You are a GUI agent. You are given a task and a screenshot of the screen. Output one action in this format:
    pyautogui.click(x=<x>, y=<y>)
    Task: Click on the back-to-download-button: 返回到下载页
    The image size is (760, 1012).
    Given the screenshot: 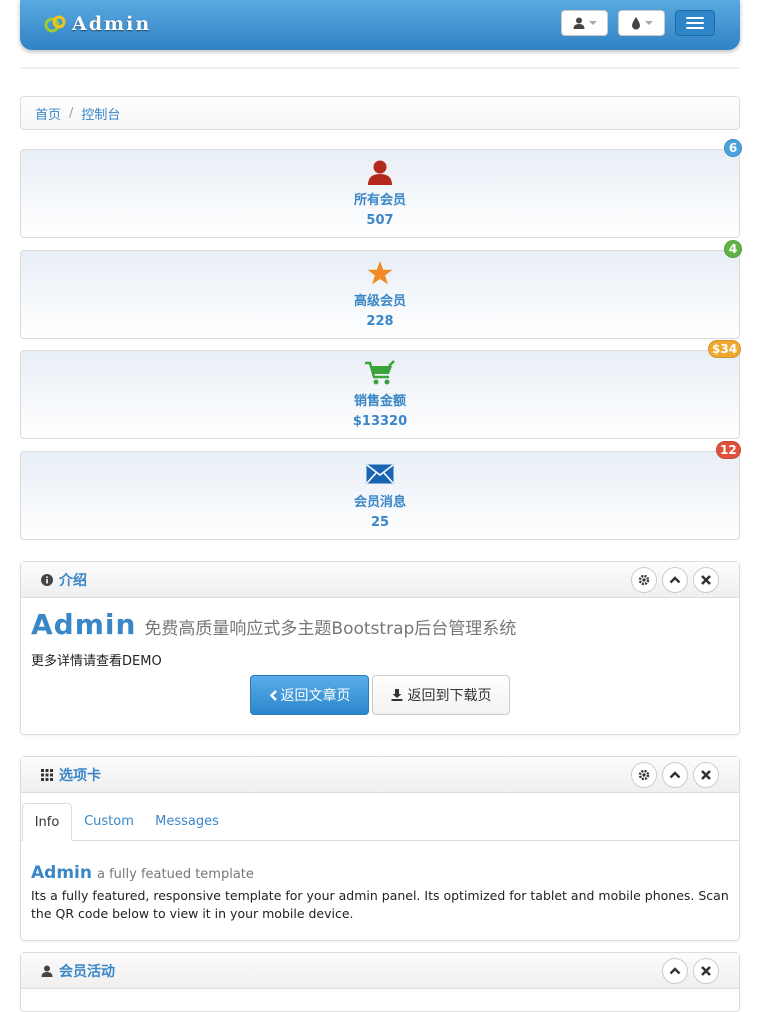 What is the action you would take?
    pyautogui.click(x=441, y=695)
    